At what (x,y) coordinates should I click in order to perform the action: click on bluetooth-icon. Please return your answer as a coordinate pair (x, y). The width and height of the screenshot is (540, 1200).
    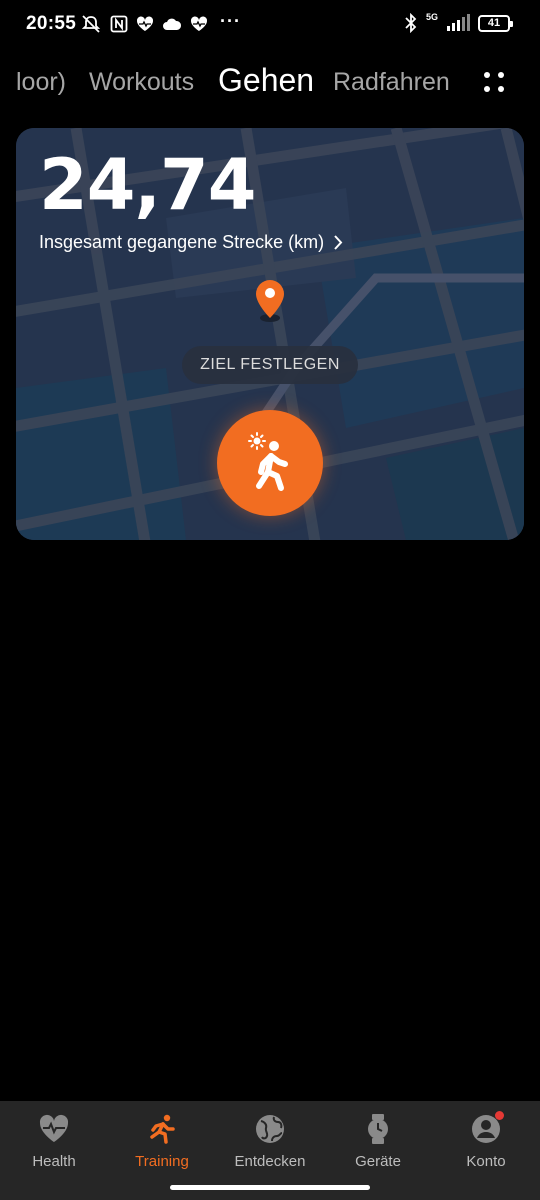
    Looking at the image, I should click on (411, 23).